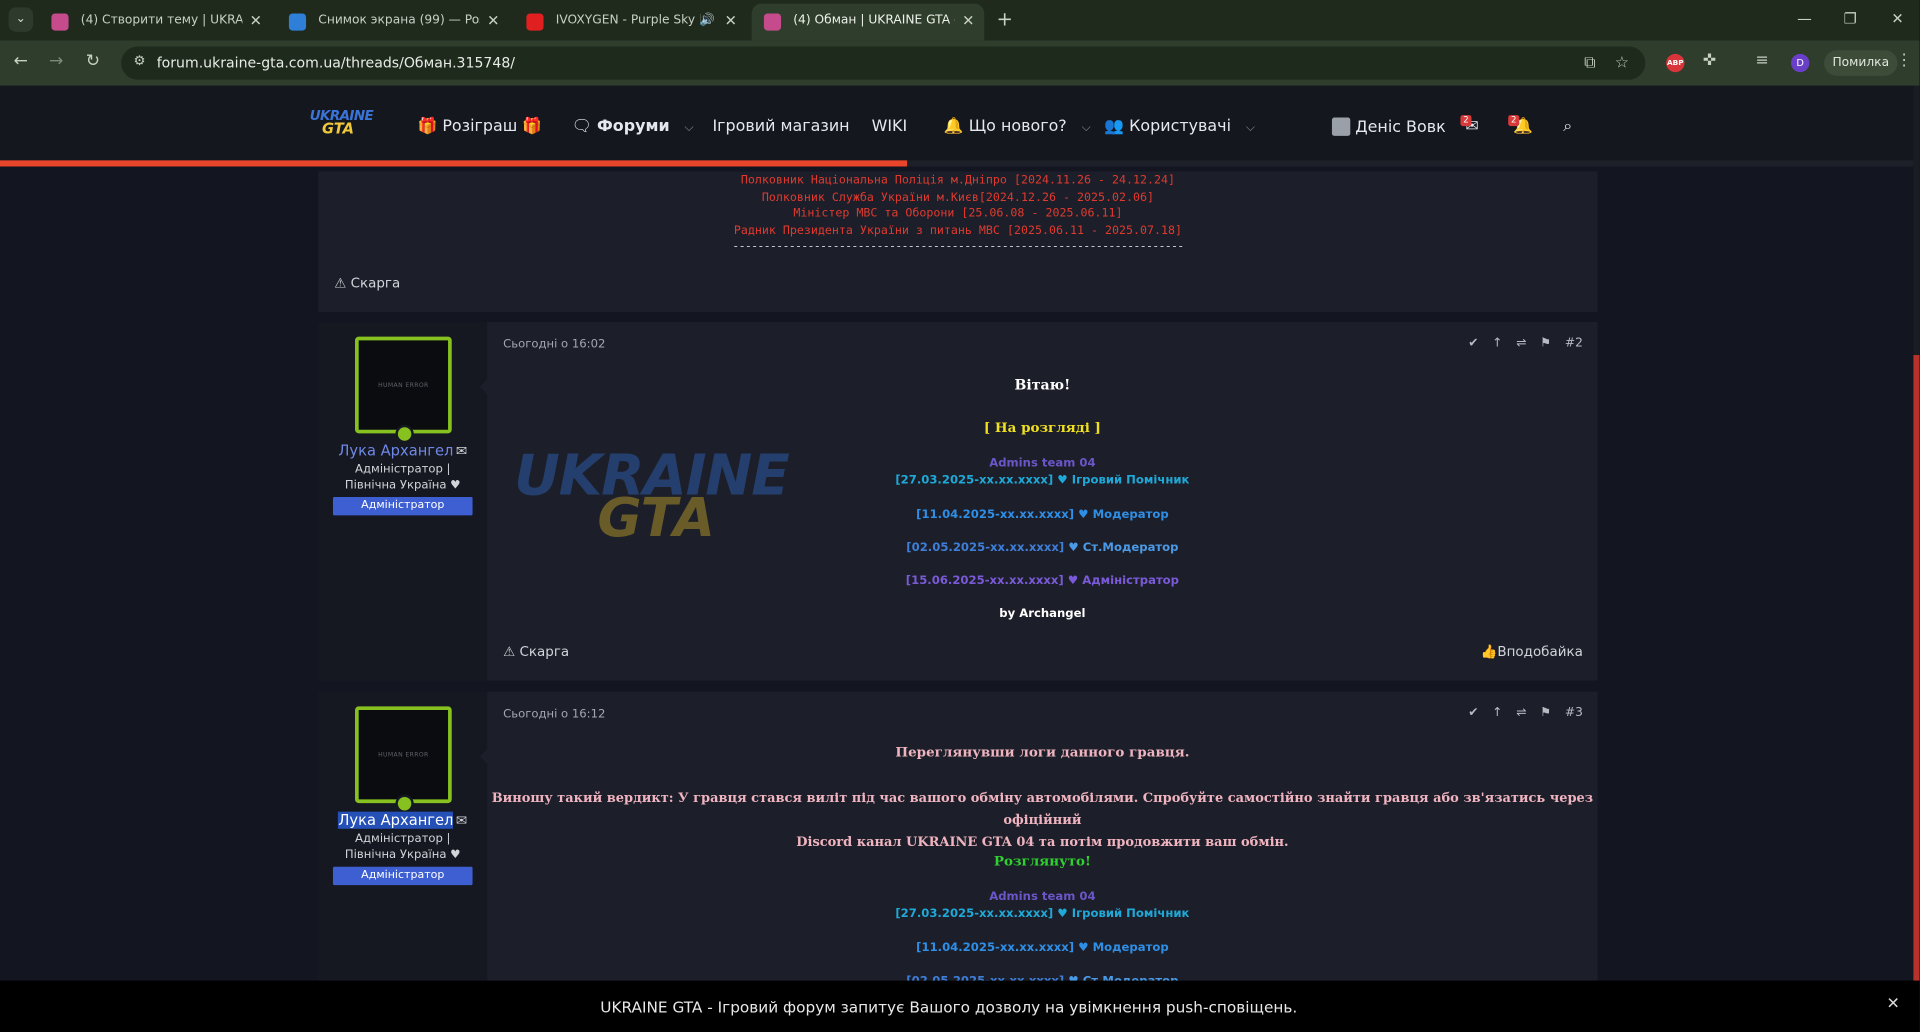 The width and height of the screenshot is (1920, 1032). I want to click on nav-members: 👥 Користувачі ⌵, so click(1179, 127).